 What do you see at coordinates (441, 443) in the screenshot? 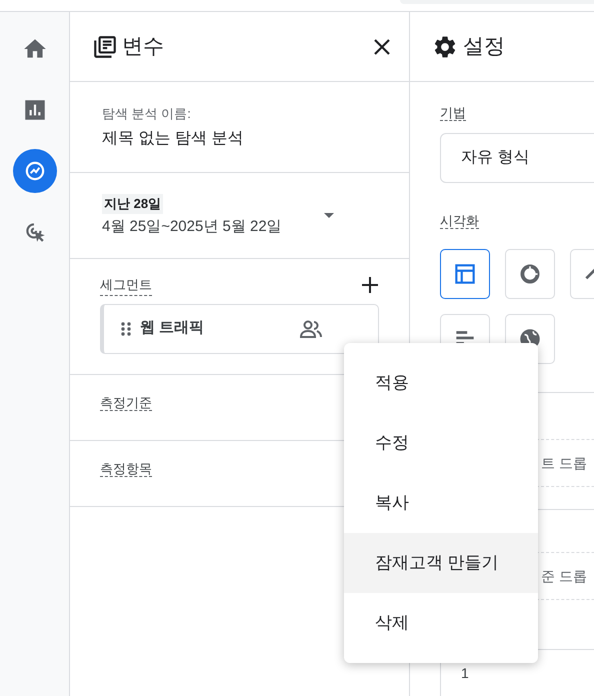
I see `menu-item: 수정` at bounding box center [441, 443].